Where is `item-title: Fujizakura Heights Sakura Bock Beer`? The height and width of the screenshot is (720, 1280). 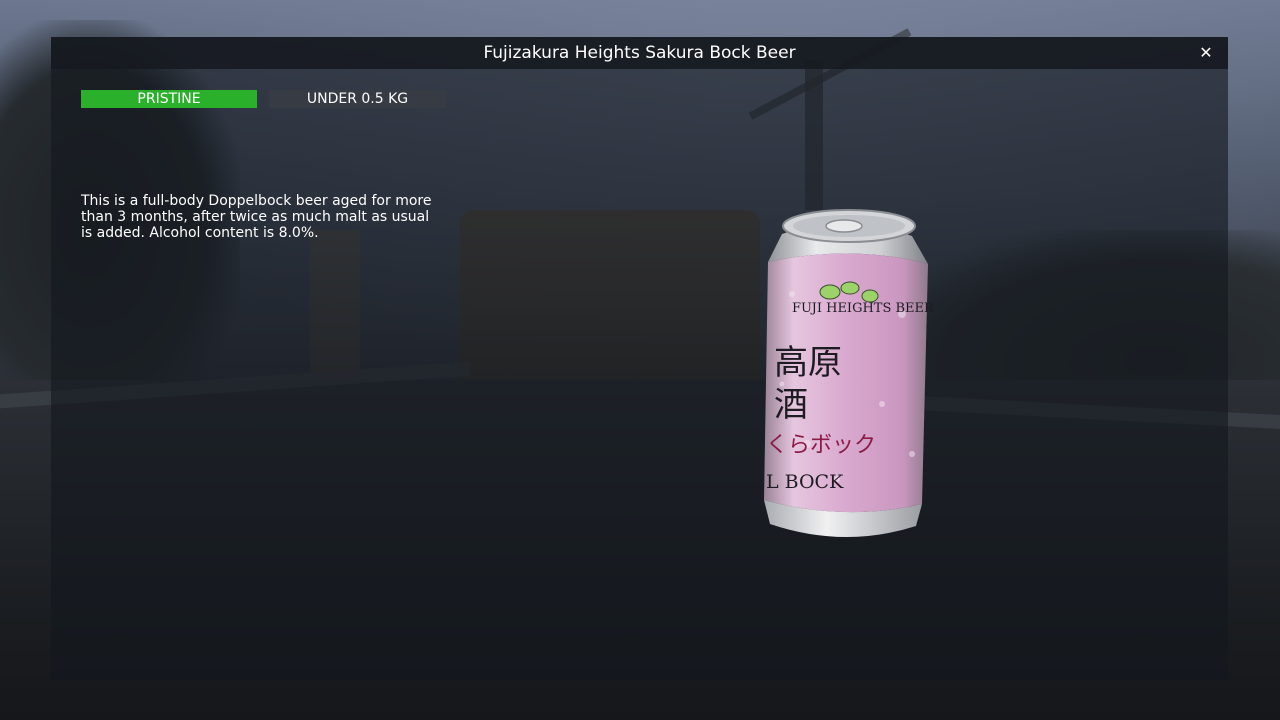
item-title: Fujizakura Heights Sakura Bock Beer is located at coordinates (639, 53).